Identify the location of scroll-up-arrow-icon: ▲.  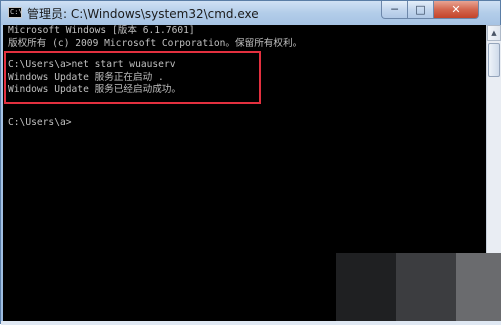
(494, 33).